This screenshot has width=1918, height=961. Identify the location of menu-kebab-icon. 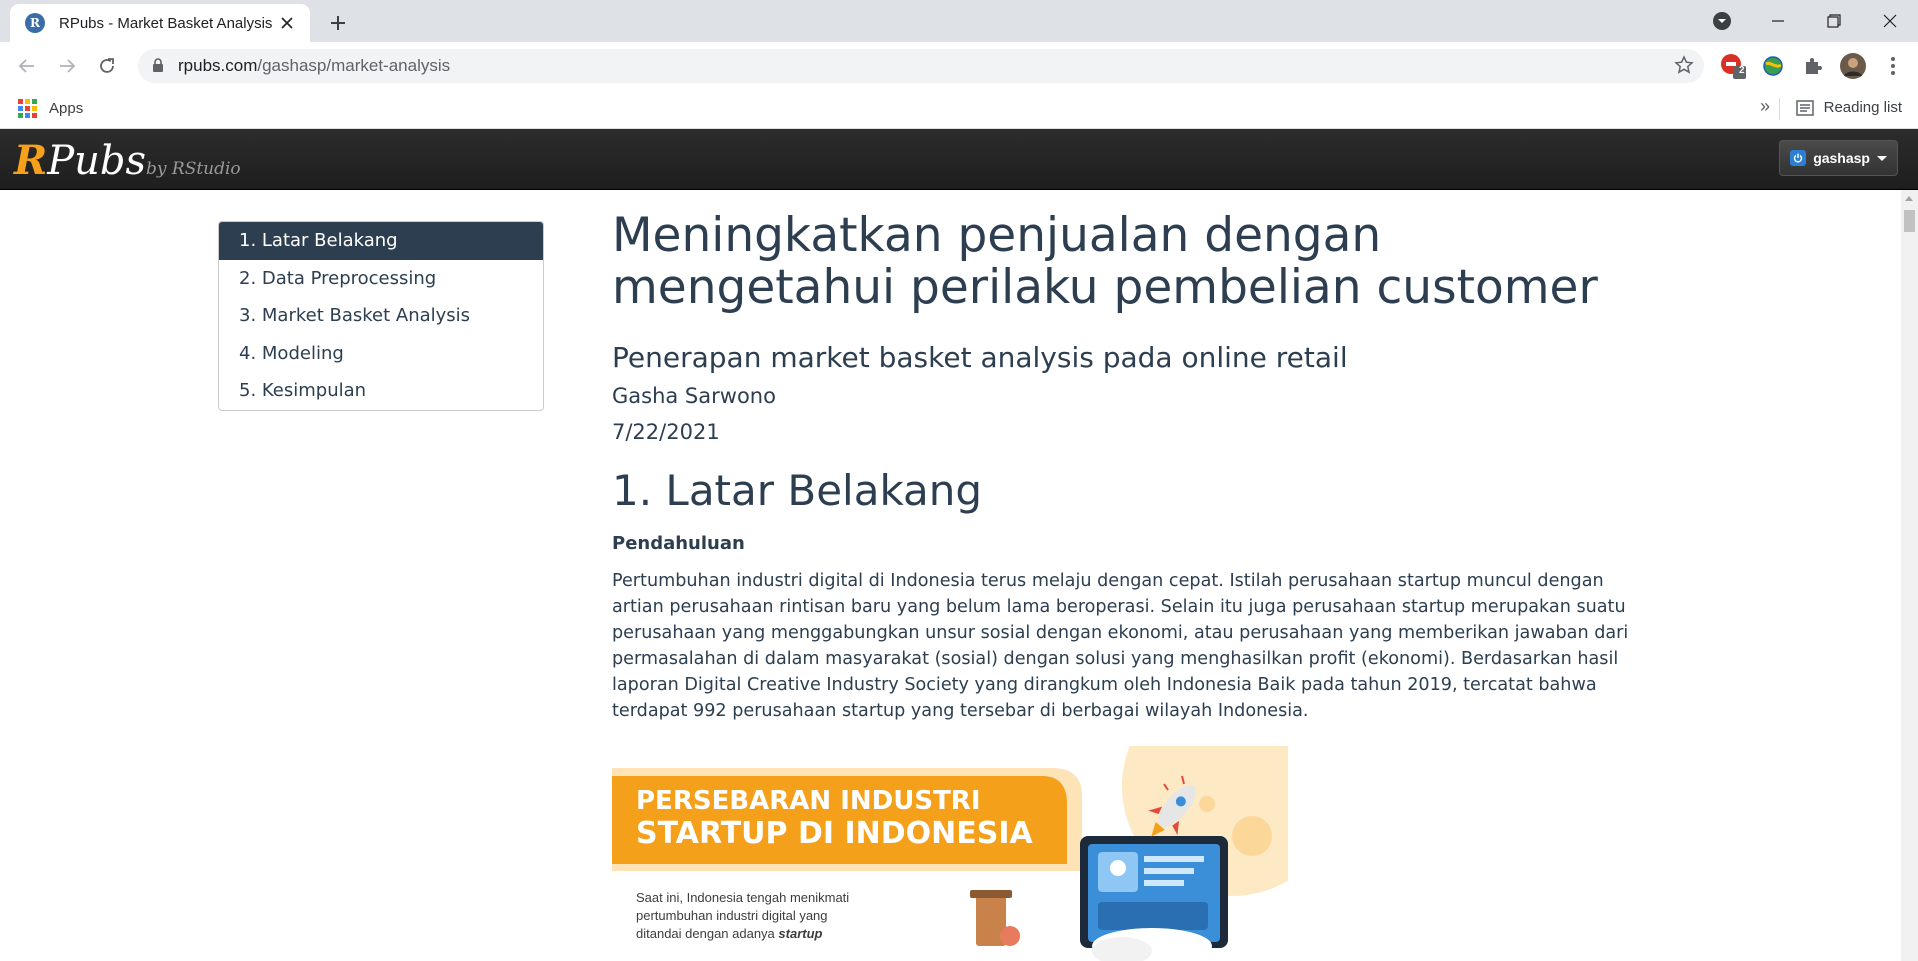
(1893, 66).